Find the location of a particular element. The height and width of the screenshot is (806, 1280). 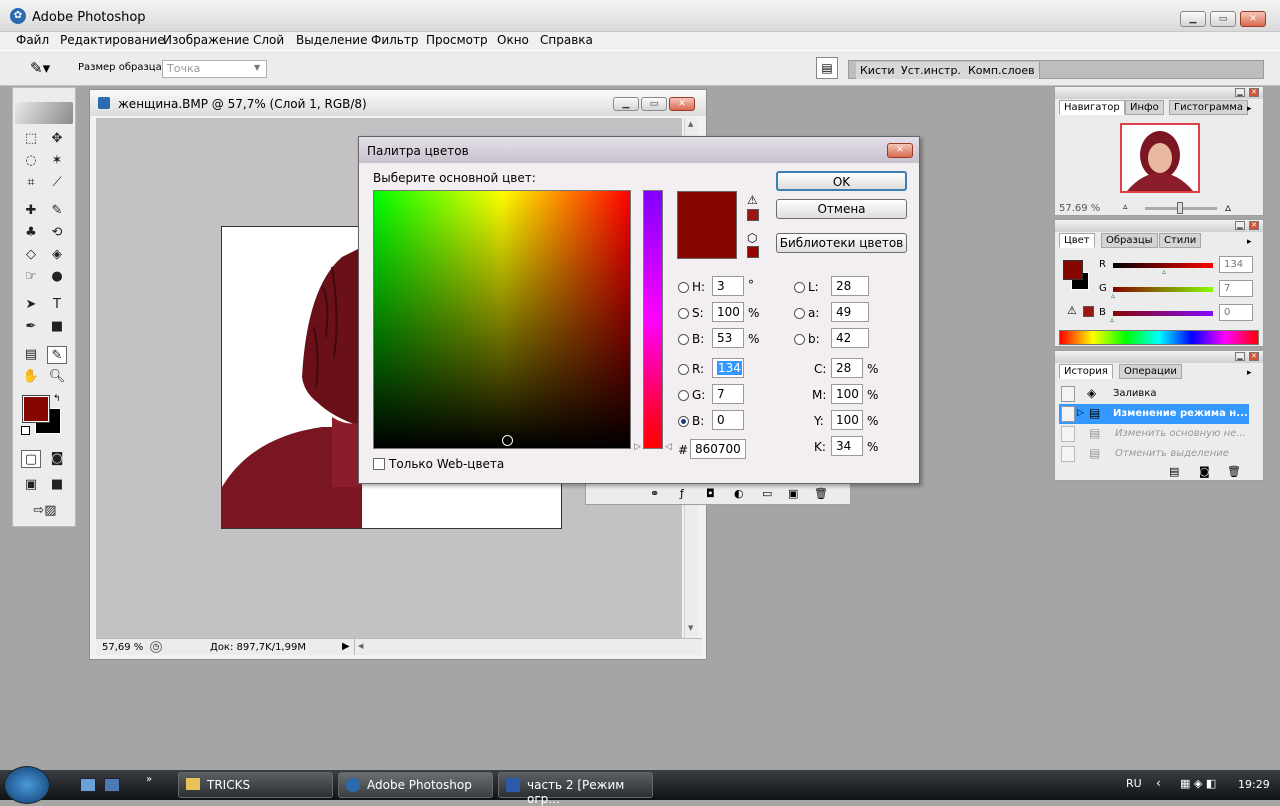

input-s: 100 is located at coordinates (728, 312).